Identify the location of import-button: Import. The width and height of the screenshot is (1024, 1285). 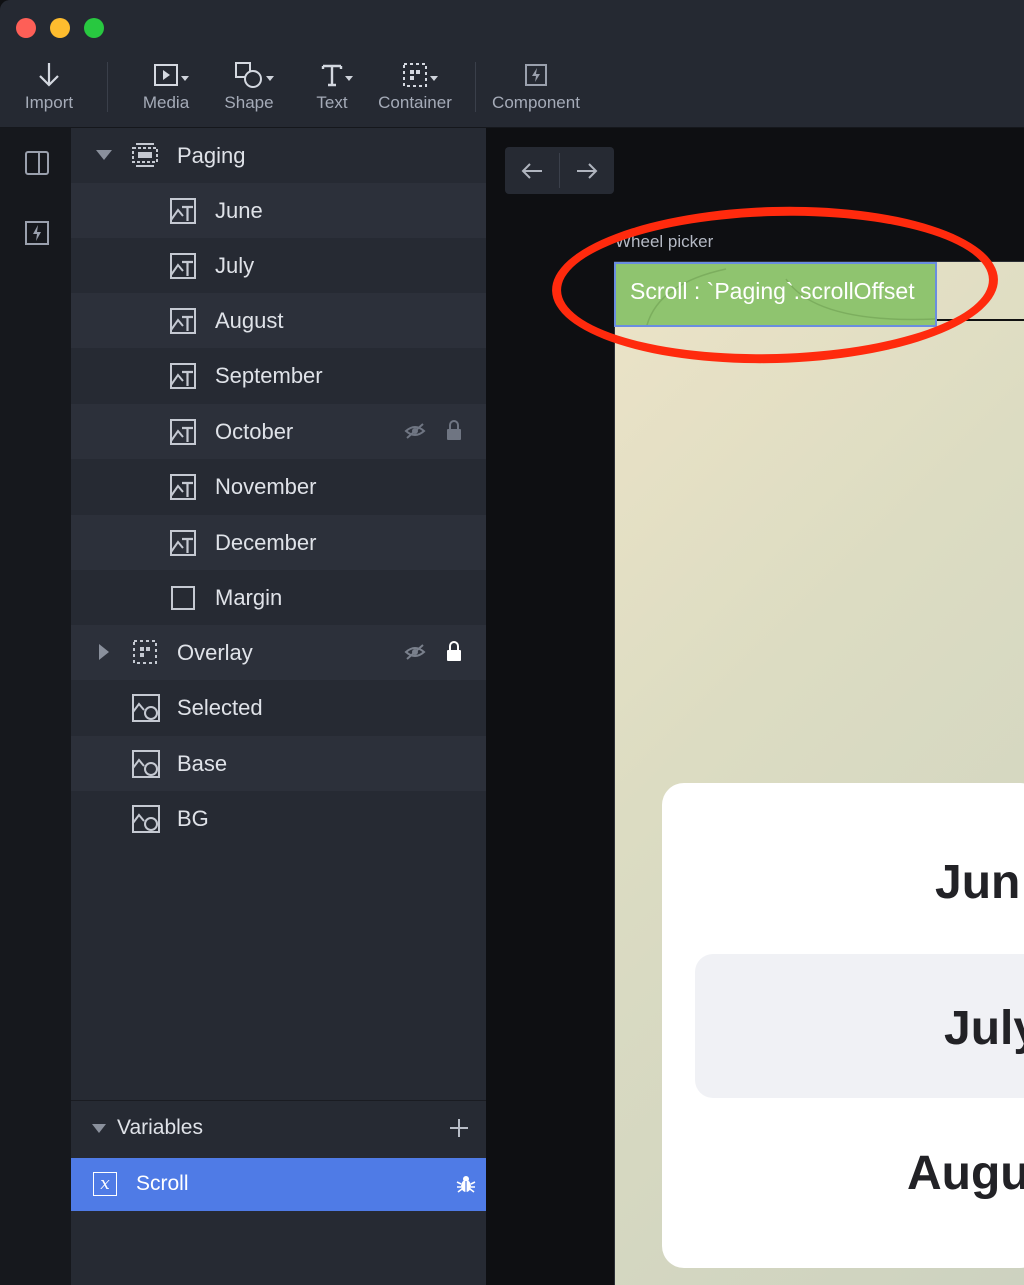
(49, 88).